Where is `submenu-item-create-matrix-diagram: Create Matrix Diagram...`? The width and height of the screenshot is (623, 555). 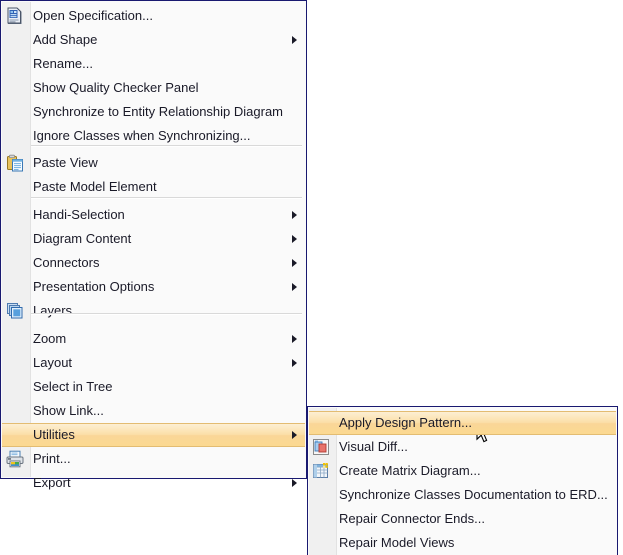 submenu-item-create-matrix-diagram: Create Matrix Diagram... is located at coordinates (462, 471).